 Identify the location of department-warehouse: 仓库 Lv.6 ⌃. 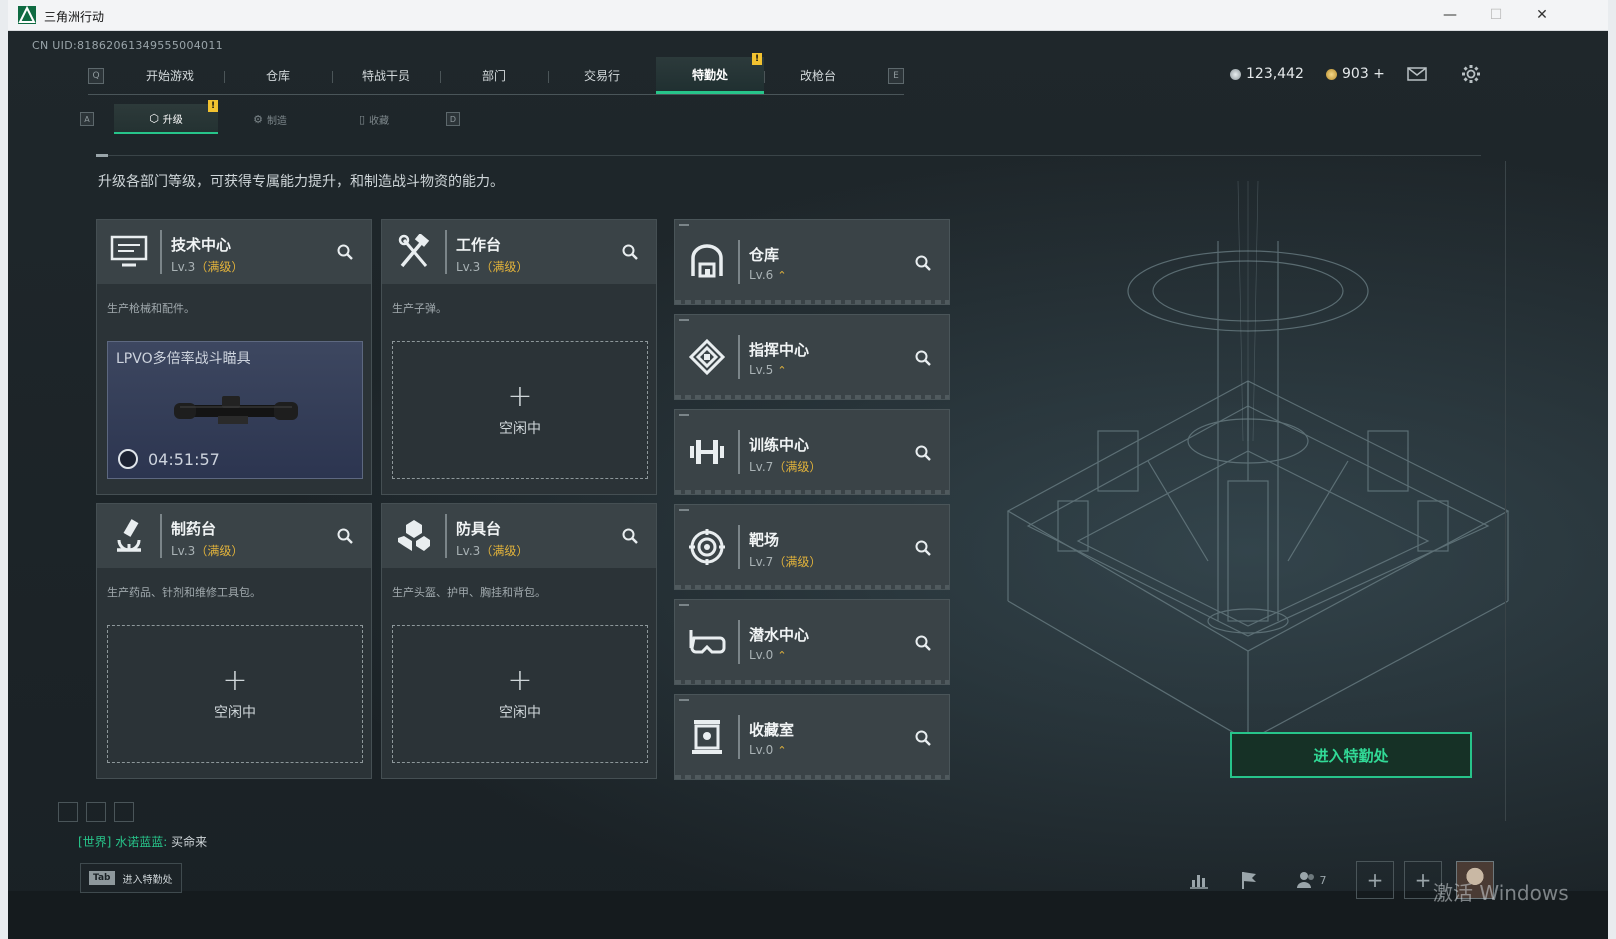
(812, 262).